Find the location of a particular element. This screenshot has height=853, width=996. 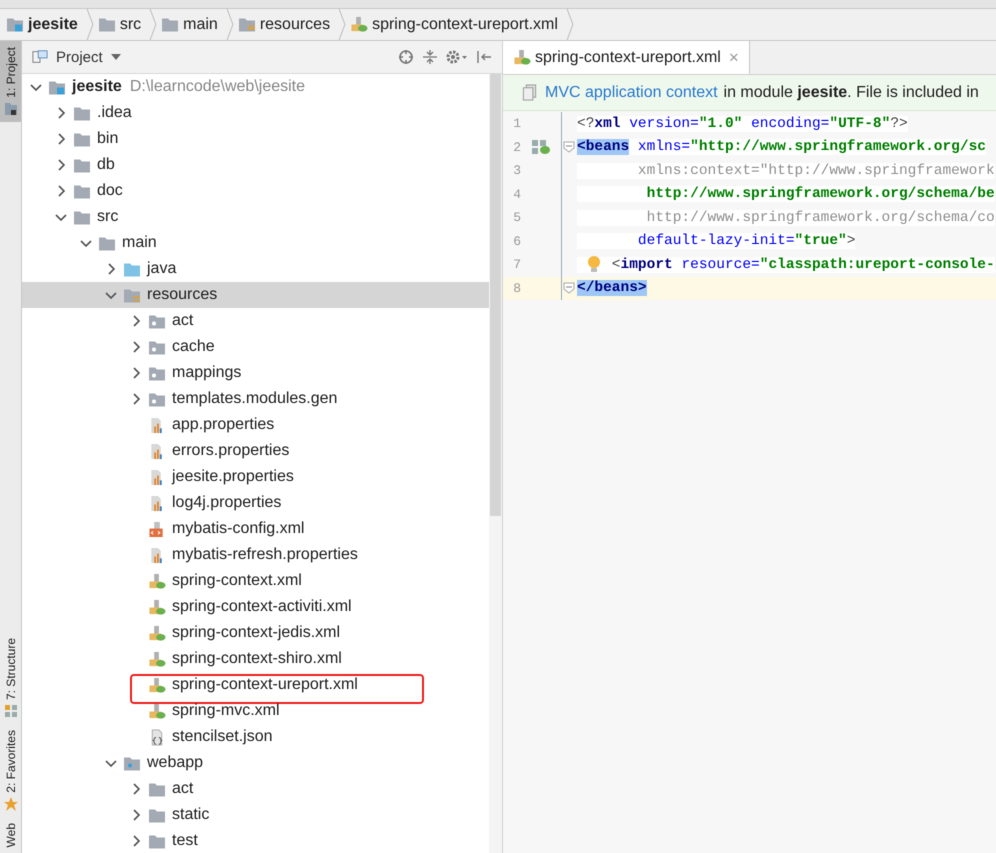

project-view-icon is located at coordinates (40, 57).